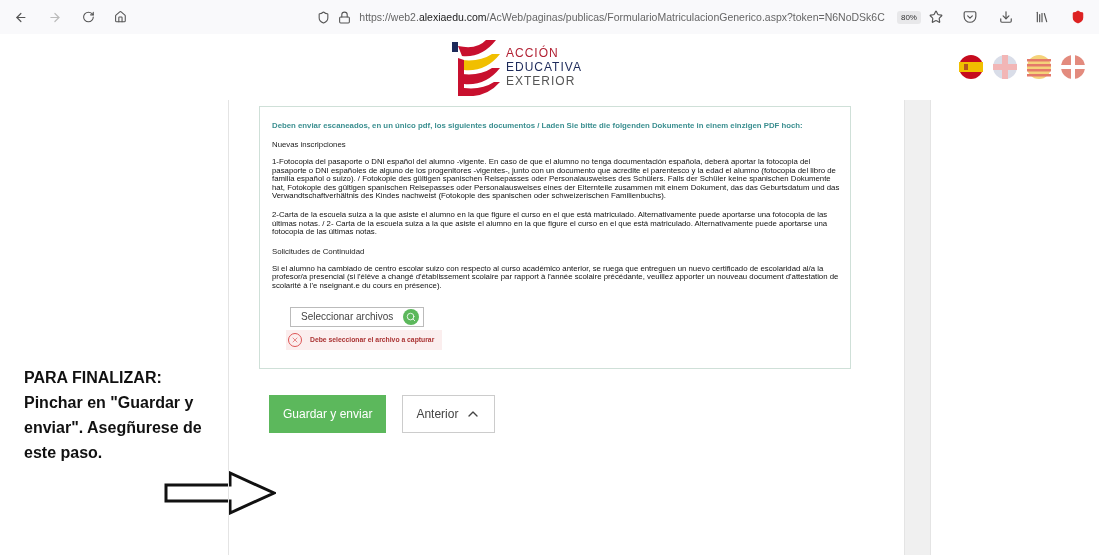 This screenshot has height=555, width=1099. I want to click on logo-text: EXTERIOR, so click(541, 81).